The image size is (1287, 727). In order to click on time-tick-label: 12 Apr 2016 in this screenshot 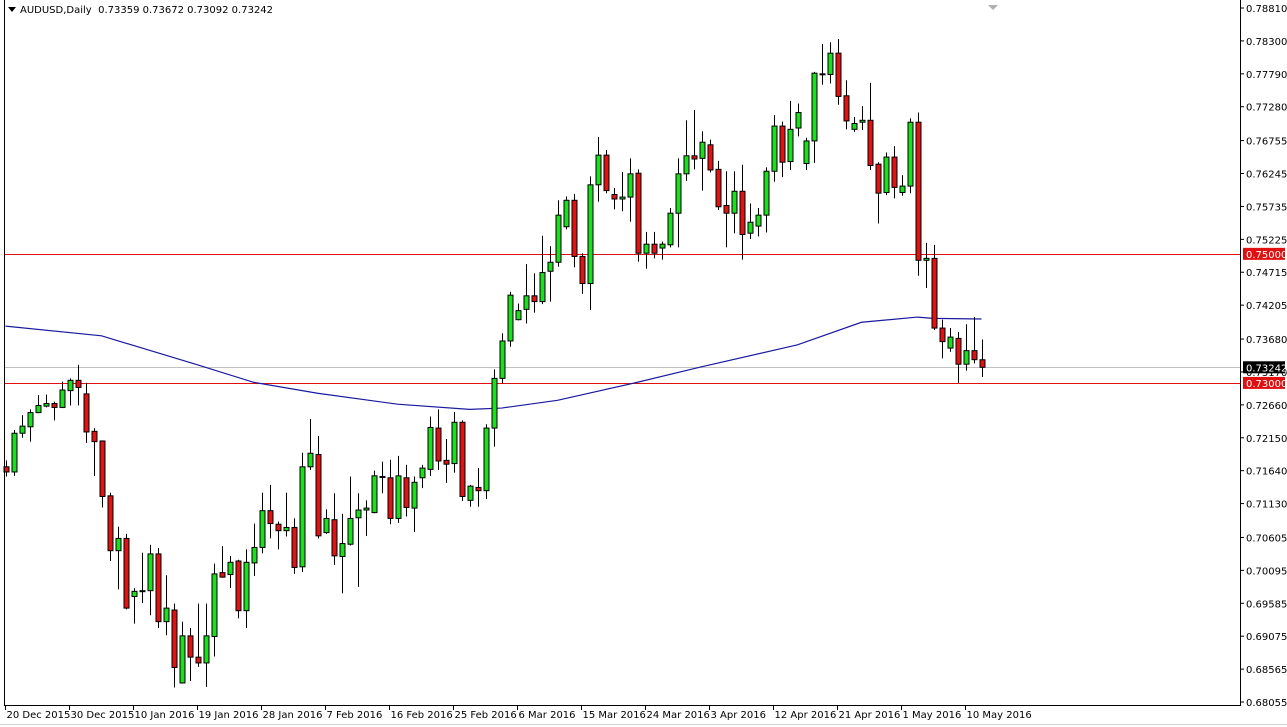, I will do `click(806, 715)`.